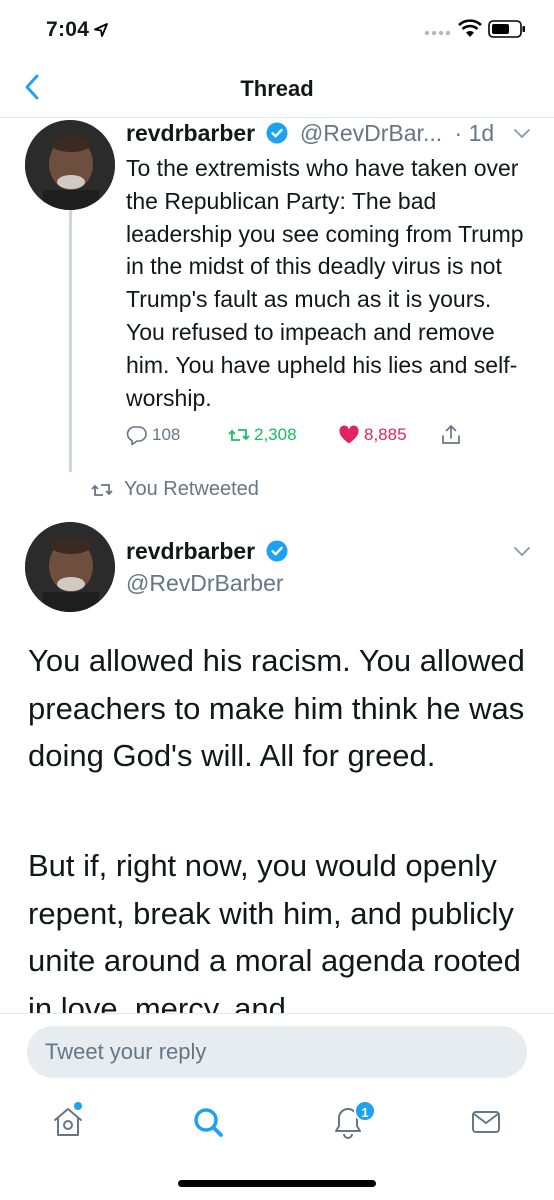 This screenshot has width=554, height=1200. I want to click on signal-icon, so click(437, 33).